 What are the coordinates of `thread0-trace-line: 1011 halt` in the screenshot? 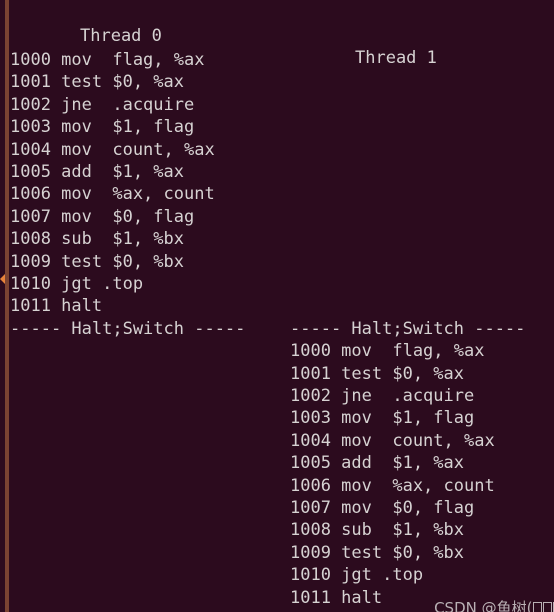 It's located at (56, 306).